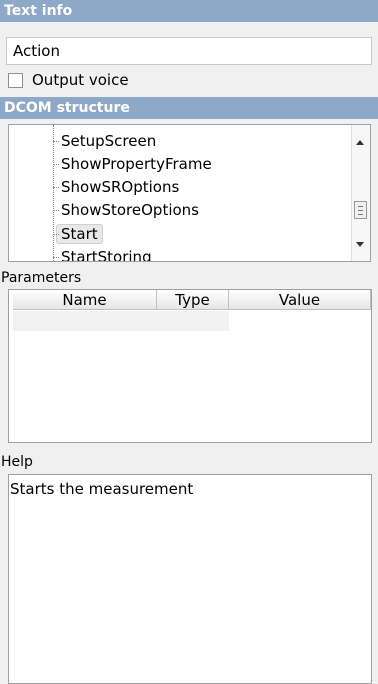 The image size is (378, 684). What do you see at coordinates (36, 51) in the screenshot?
I see `action-value: Action` at bounding box center [36, 51].